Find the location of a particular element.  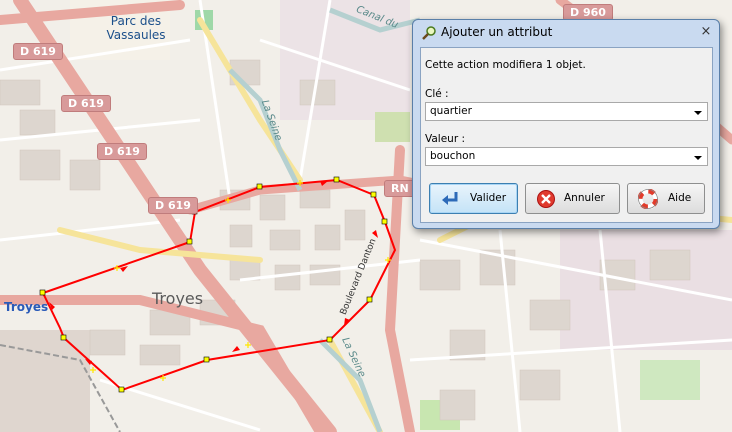

tag-search-icon is located at coordinates (429, 33).